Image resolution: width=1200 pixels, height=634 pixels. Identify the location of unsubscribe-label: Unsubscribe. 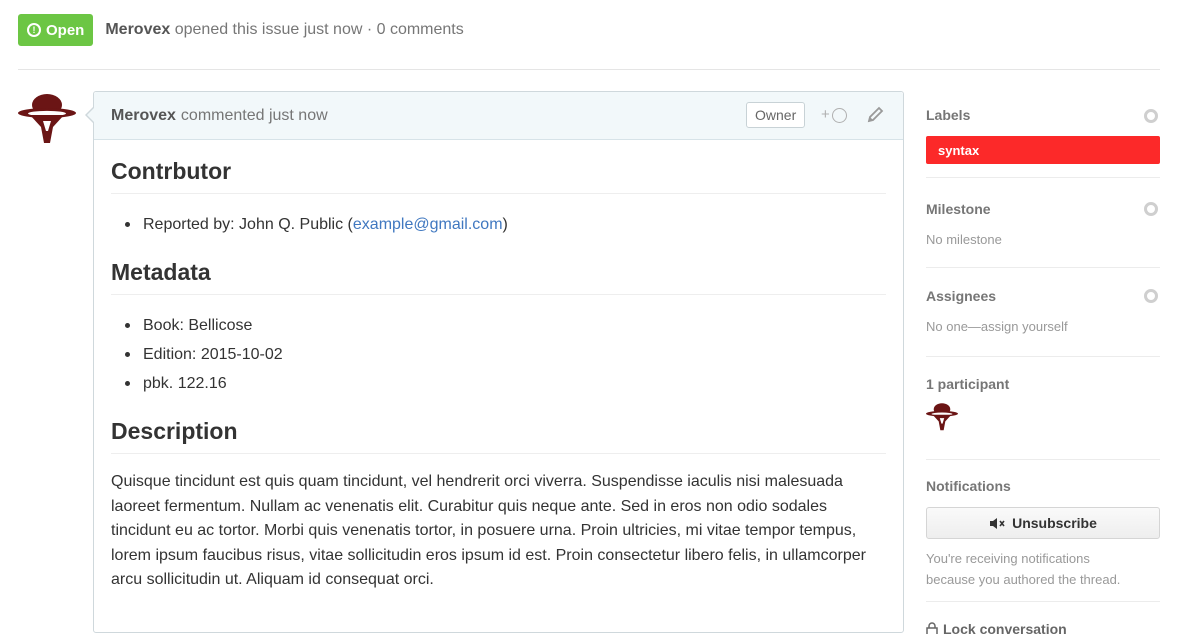
(1054, 523).